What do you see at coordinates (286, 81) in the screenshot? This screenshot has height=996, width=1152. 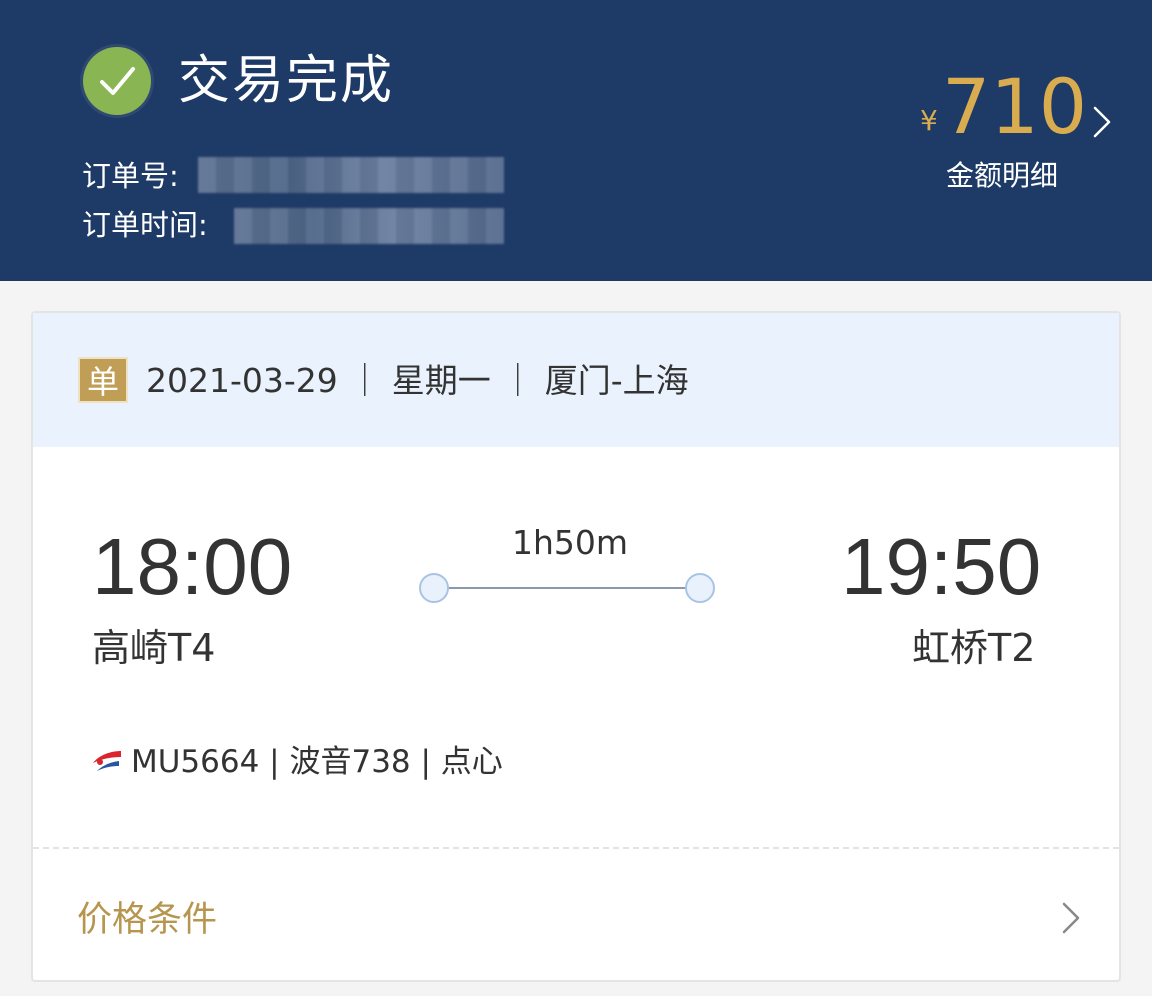 I see `status-title: 交易完成` at bounding box center [286, 81].